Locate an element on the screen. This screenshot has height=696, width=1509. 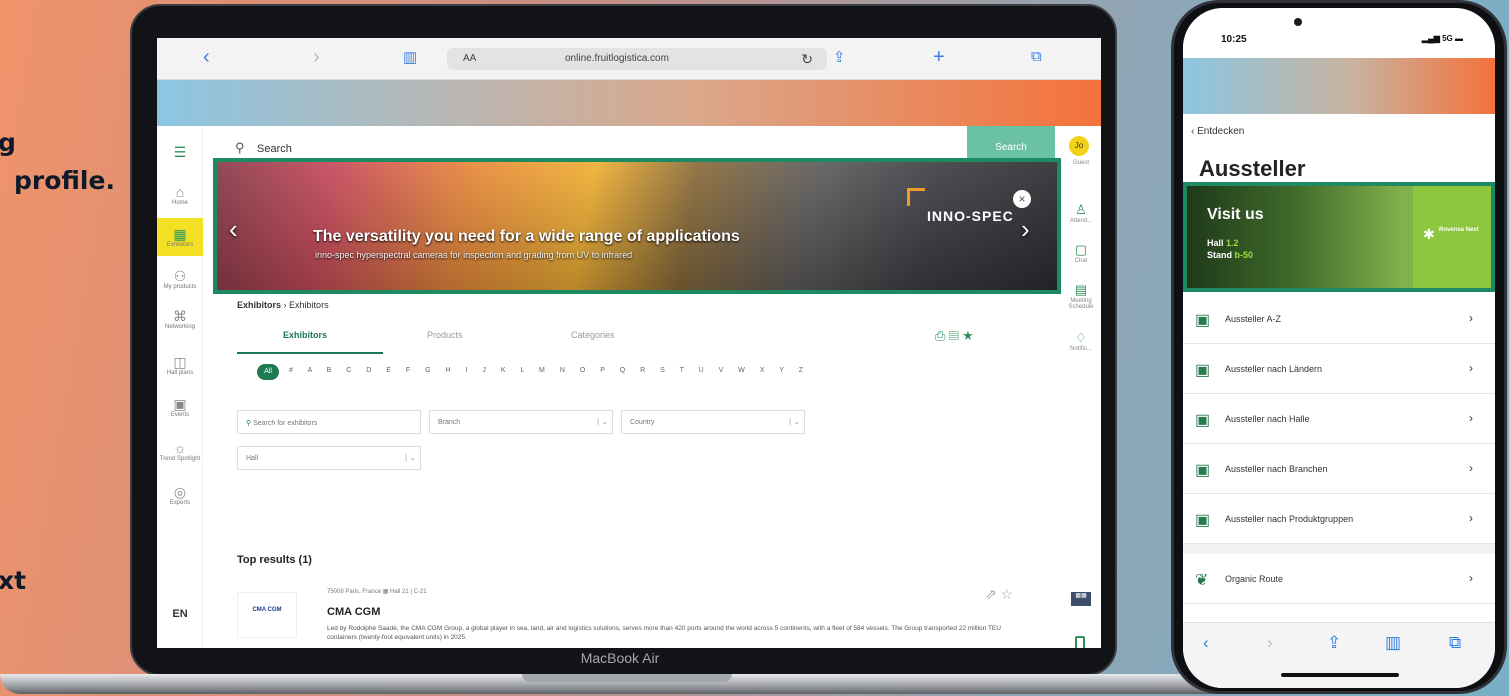
language-switch: EN is located at coordinates (180, 614).